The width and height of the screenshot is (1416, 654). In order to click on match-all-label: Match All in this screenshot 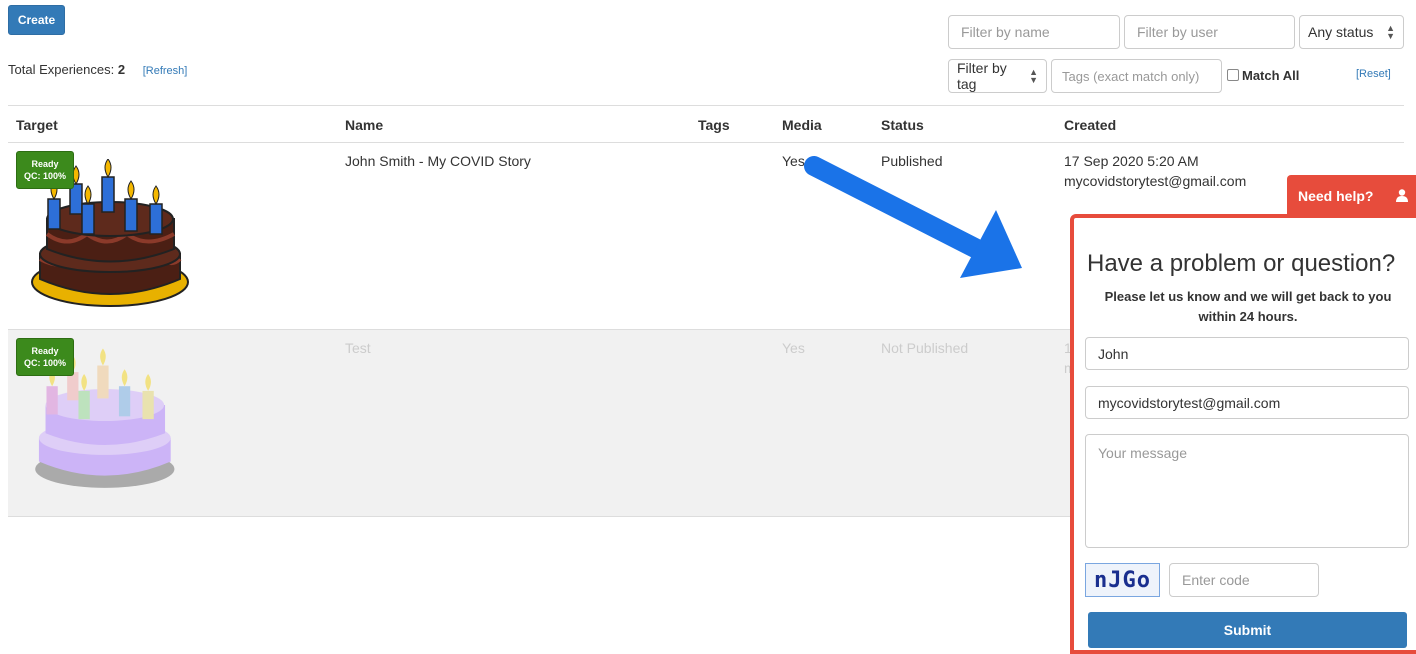, I will do `click(1271, 75)`.